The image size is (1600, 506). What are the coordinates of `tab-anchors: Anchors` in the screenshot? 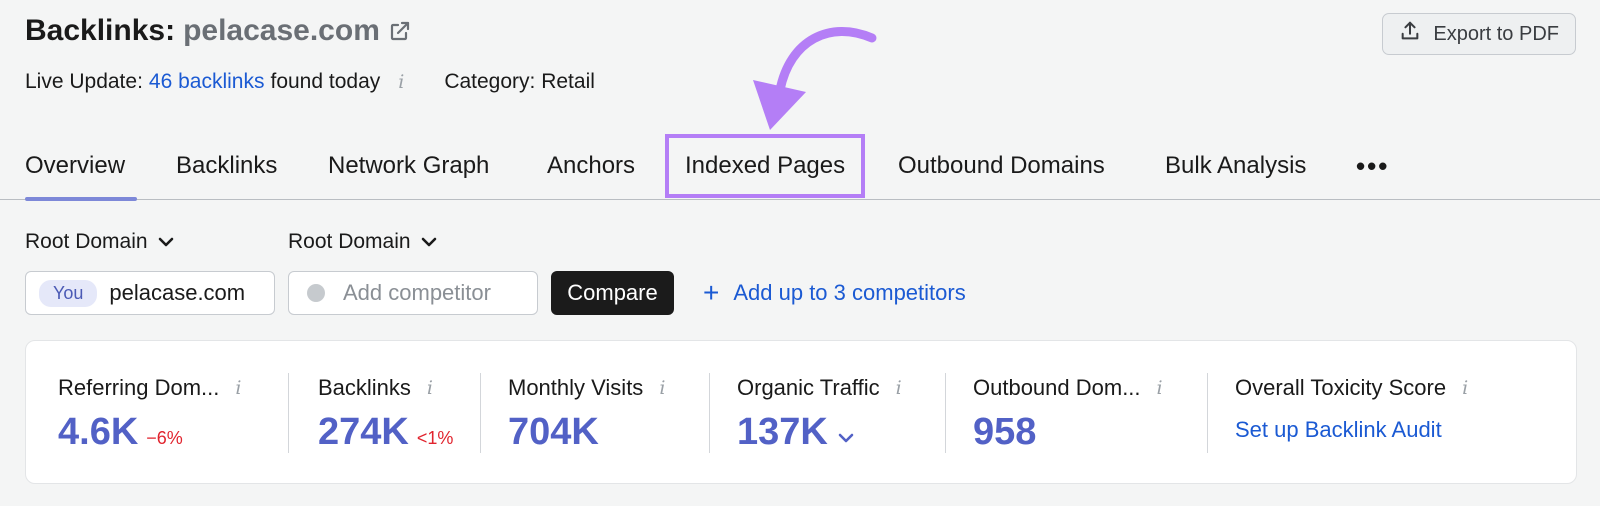 It's located at (591, 166).